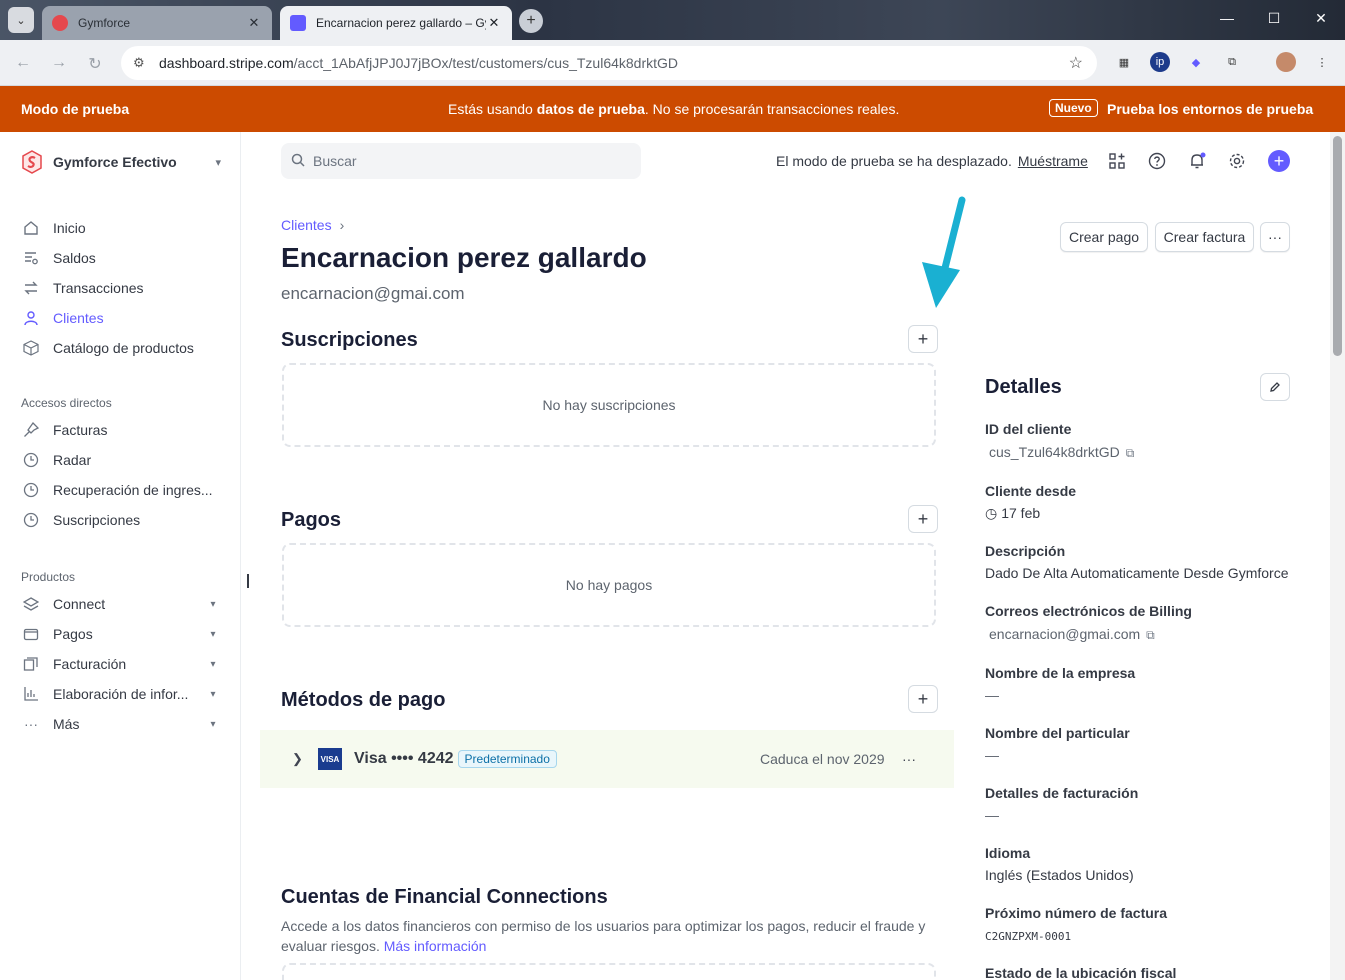 The height and width of the screenshot is (980, 1345). I want to click on minimize-icon: —, so click(1227, 18).